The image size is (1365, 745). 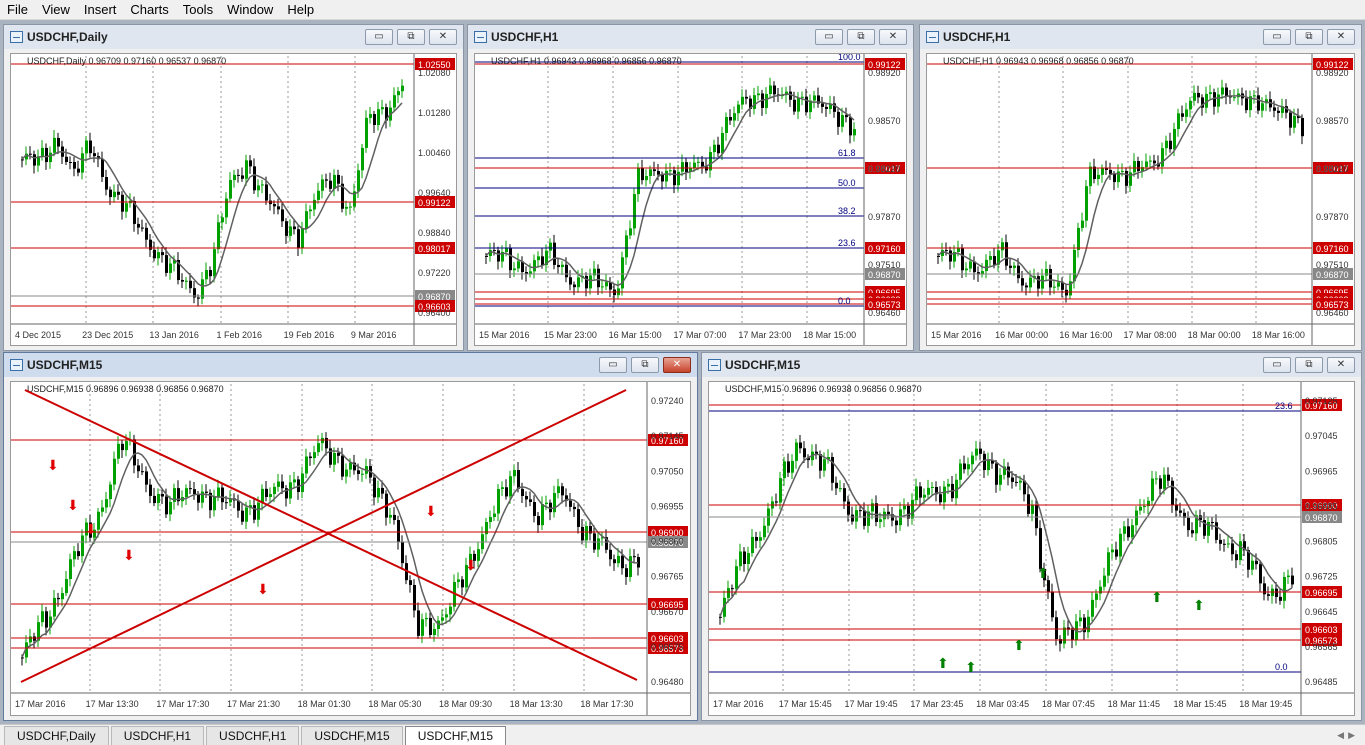 I want to click on window-title: USDCHF,H1, so click(x=525, y=37).